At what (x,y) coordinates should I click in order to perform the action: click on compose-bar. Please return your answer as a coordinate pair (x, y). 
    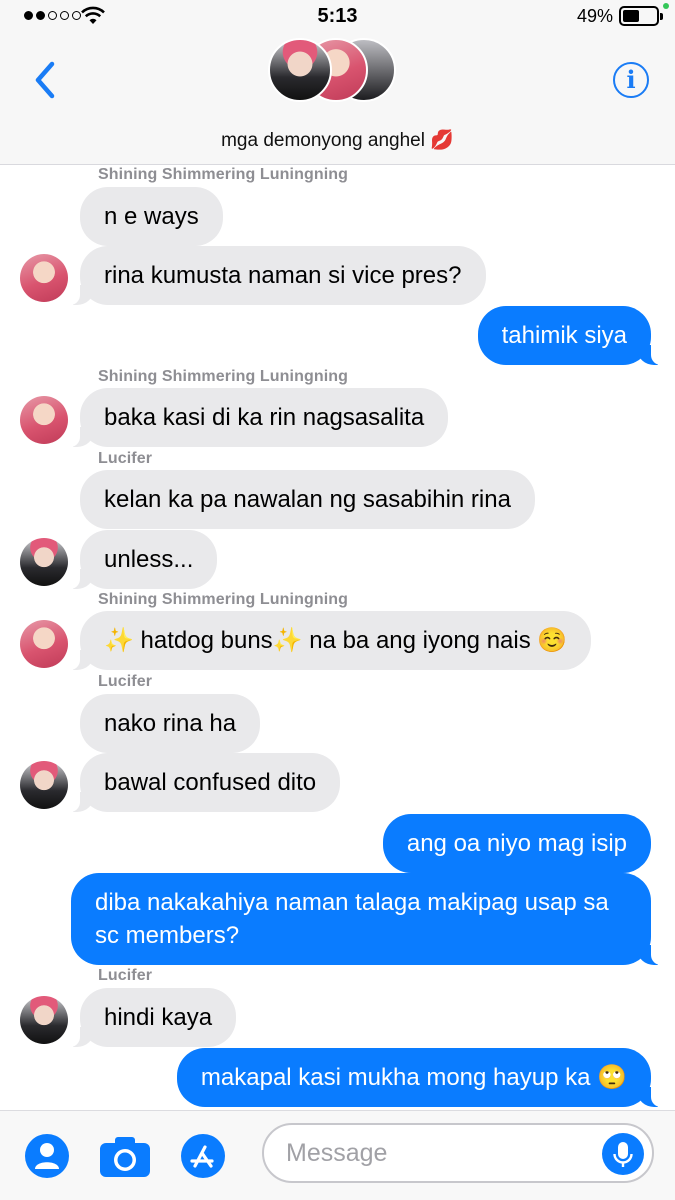
    Looking at the image, I should click on (337, 1155).